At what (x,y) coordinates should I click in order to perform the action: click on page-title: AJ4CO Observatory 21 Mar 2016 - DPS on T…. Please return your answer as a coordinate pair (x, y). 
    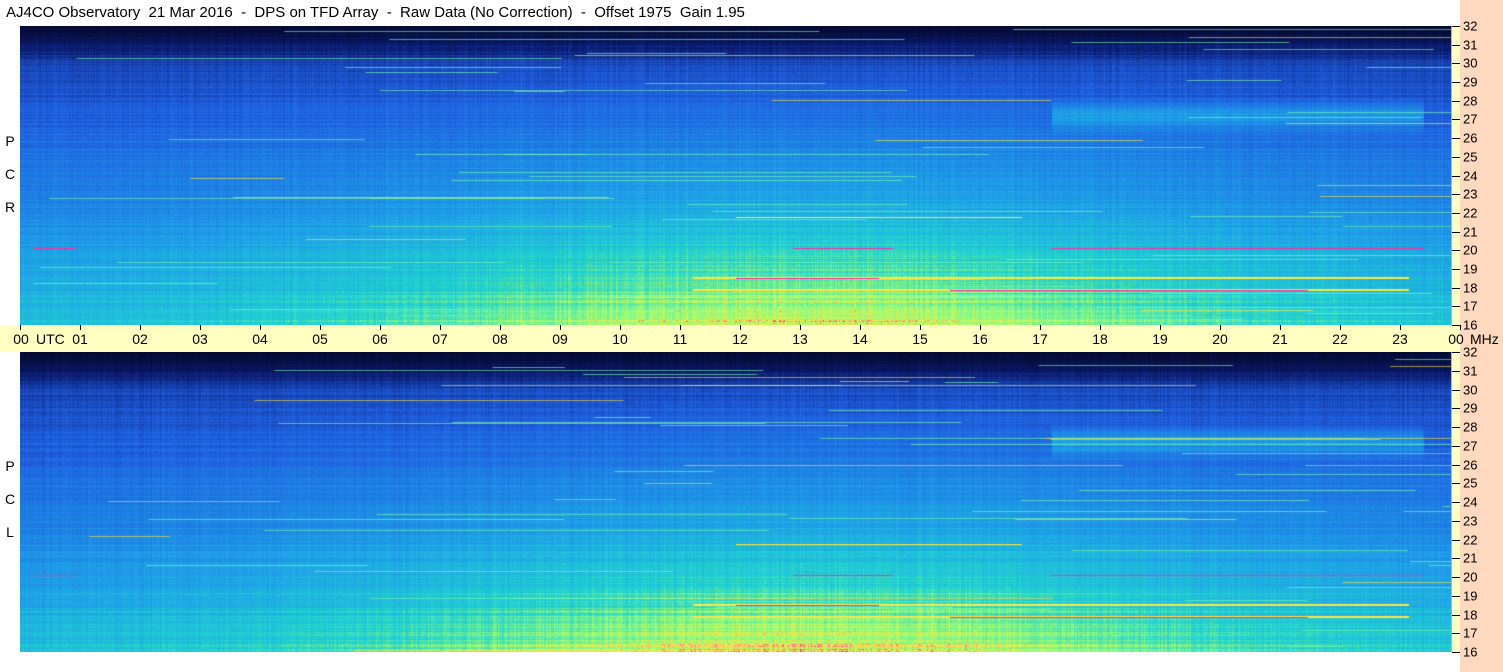
    Looking at the image, I should click on (730, 13).